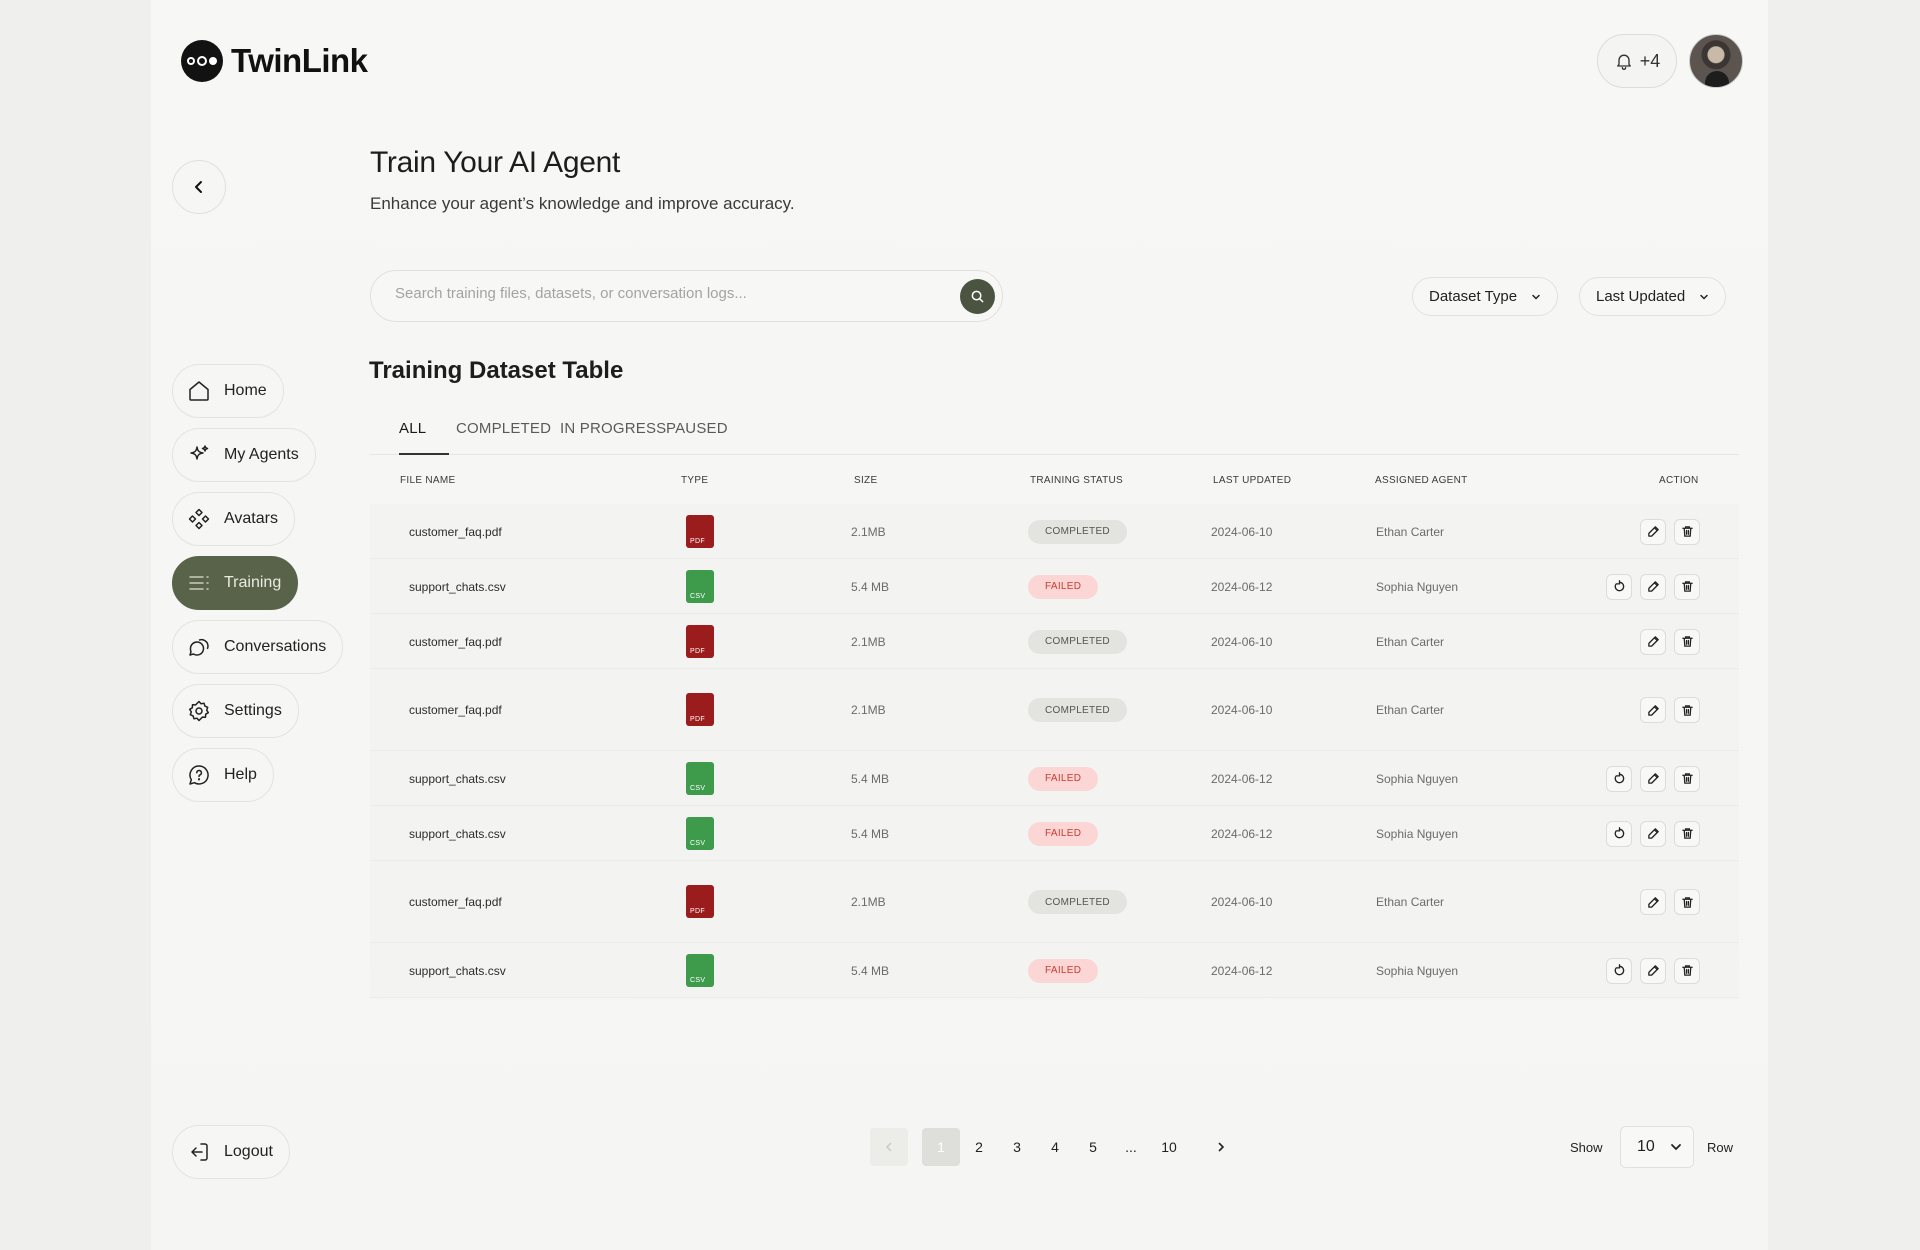  I want to click on user-avatar, so click(1716, 61).